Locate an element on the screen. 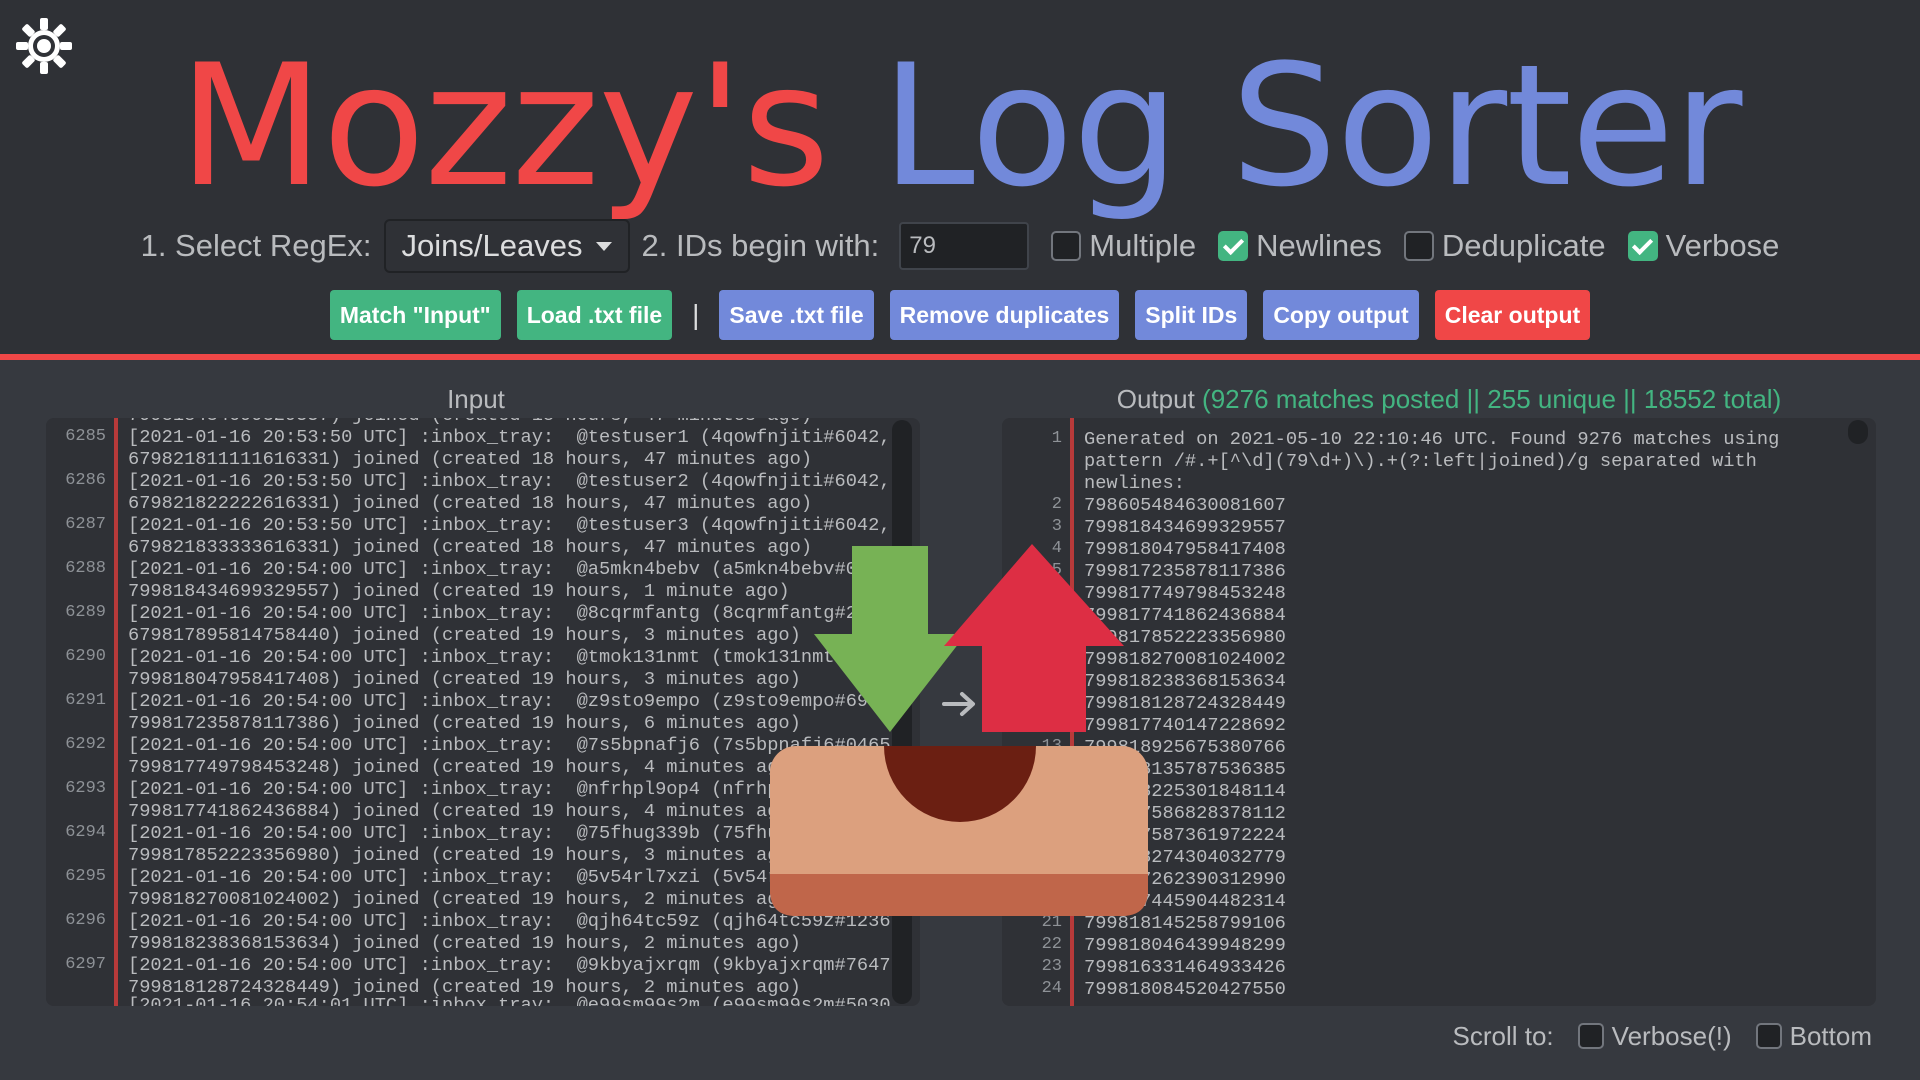 The image size is (1920, 1080). scroll-bottom-label: Bottom is located at coordinates (1830, 1035).